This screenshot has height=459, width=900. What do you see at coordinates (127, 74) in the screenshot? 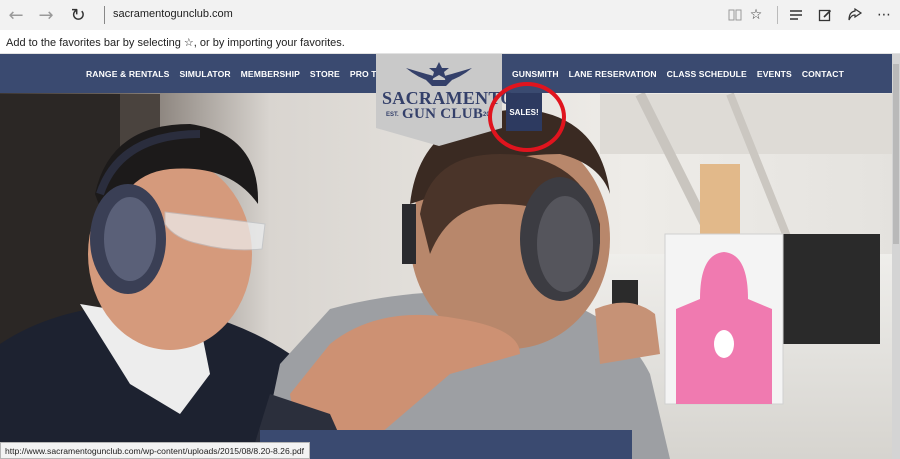
I see `nav-range-rentals: RANGE & RENTALS` at bounding box center [127, 74].